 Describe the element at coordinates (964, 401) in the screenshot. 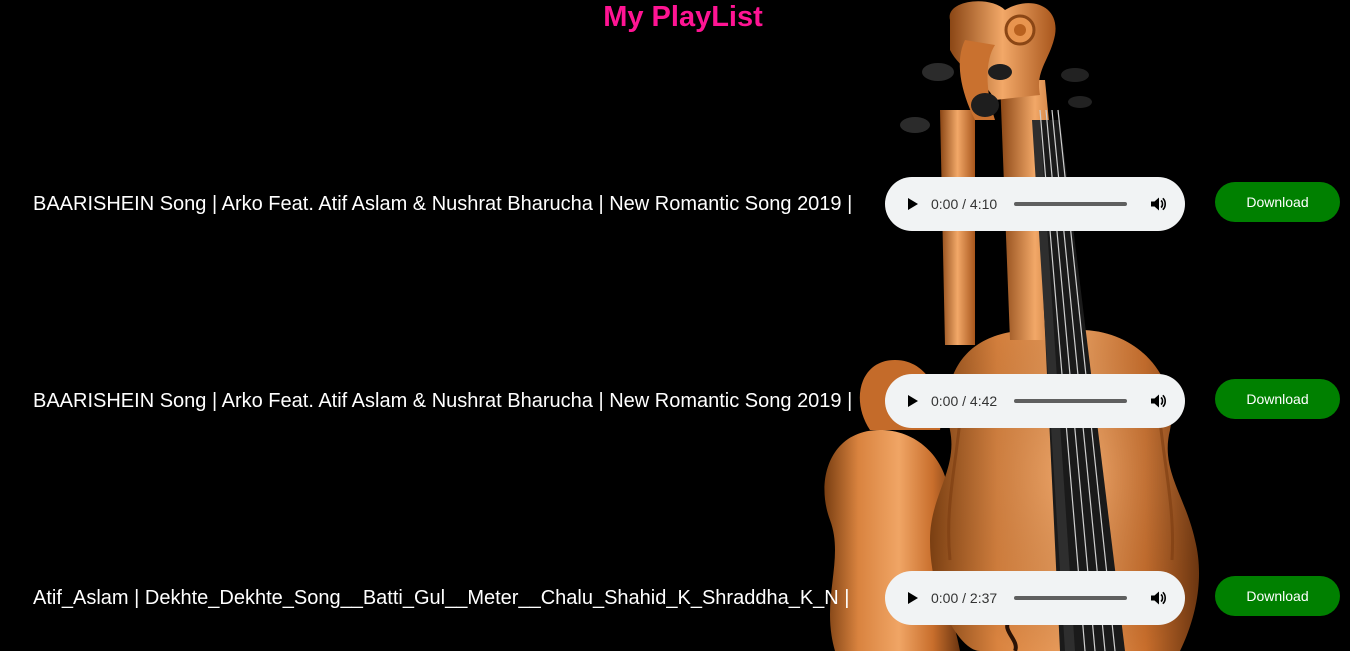

I see `audio-time: 0:00 / 4:42` at that location.